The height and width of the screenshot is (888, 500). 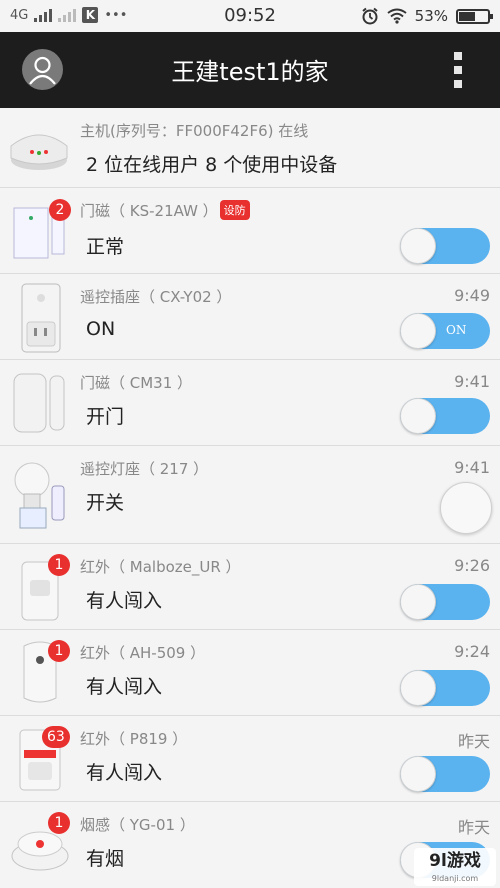 What do you see at coordinates (105, 859) in the screenshot?
I see `device-status: 有烟` at bounding box center [105, 859].